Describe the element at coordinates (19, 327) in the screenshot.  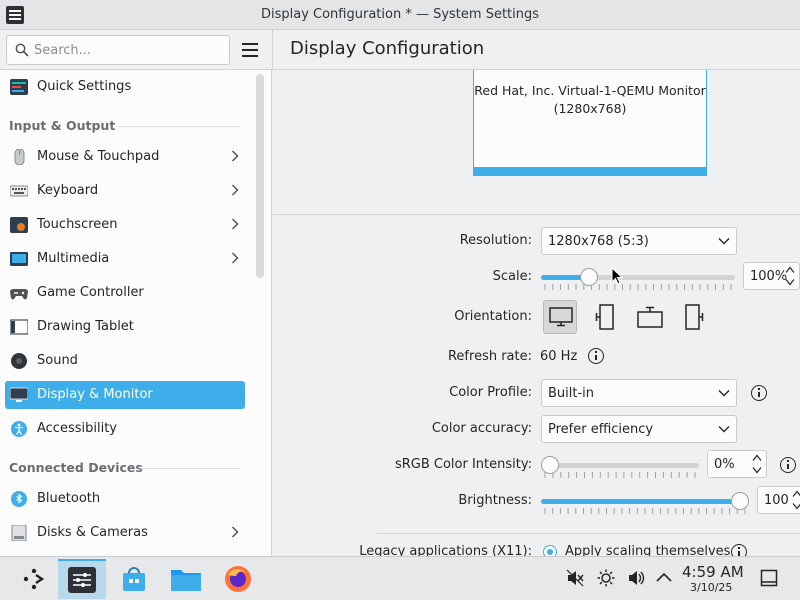
I see `tablet-icon` at that location.